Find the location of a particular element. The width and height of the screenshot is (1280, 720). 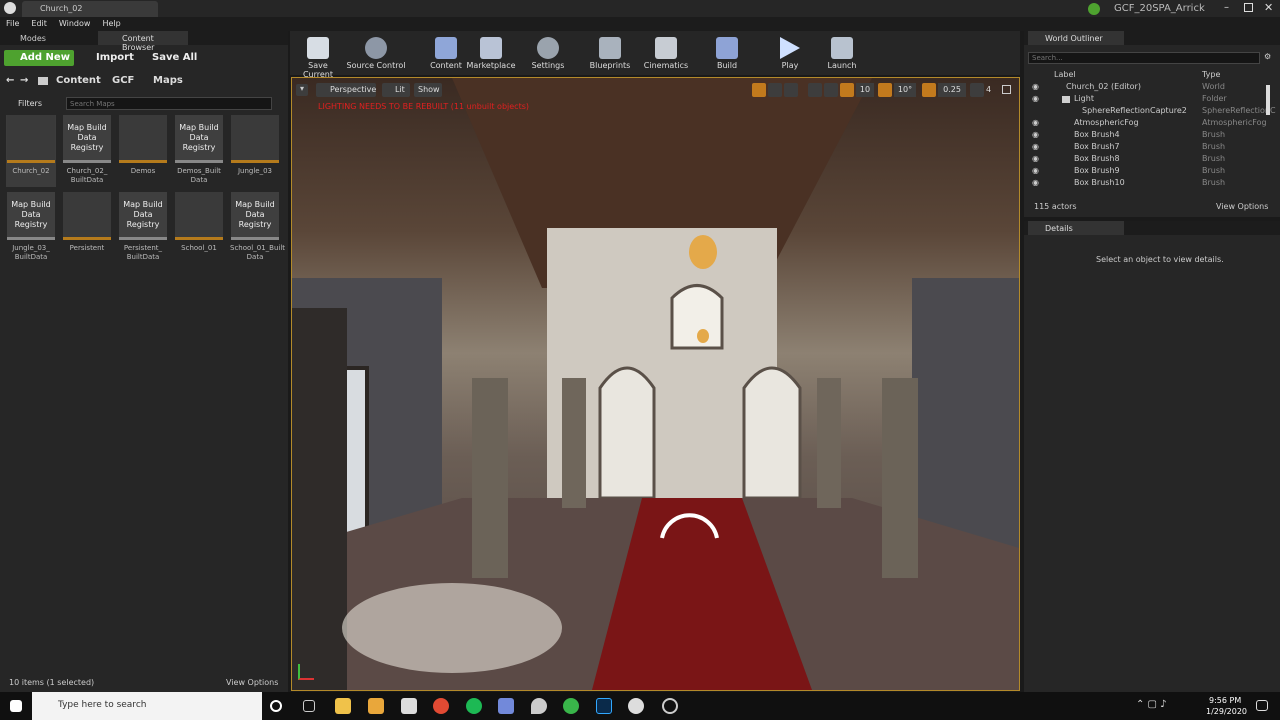

build-button: Build is located at coordinates (727, 53).